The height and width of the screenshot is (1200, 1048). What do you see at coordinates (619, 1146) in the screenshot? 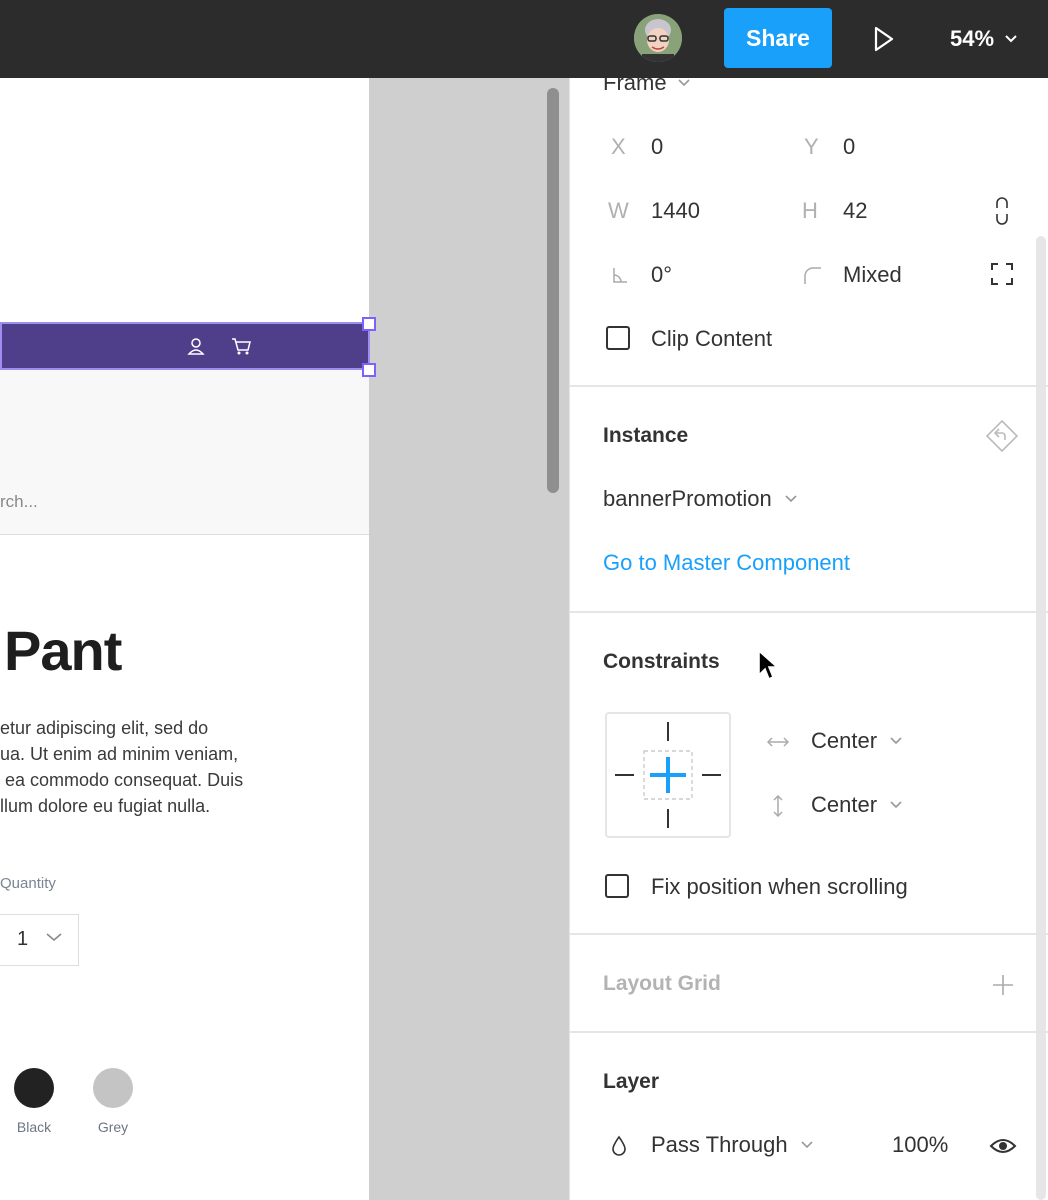
I see `drop-icon` at bounding box center [619, 1146].